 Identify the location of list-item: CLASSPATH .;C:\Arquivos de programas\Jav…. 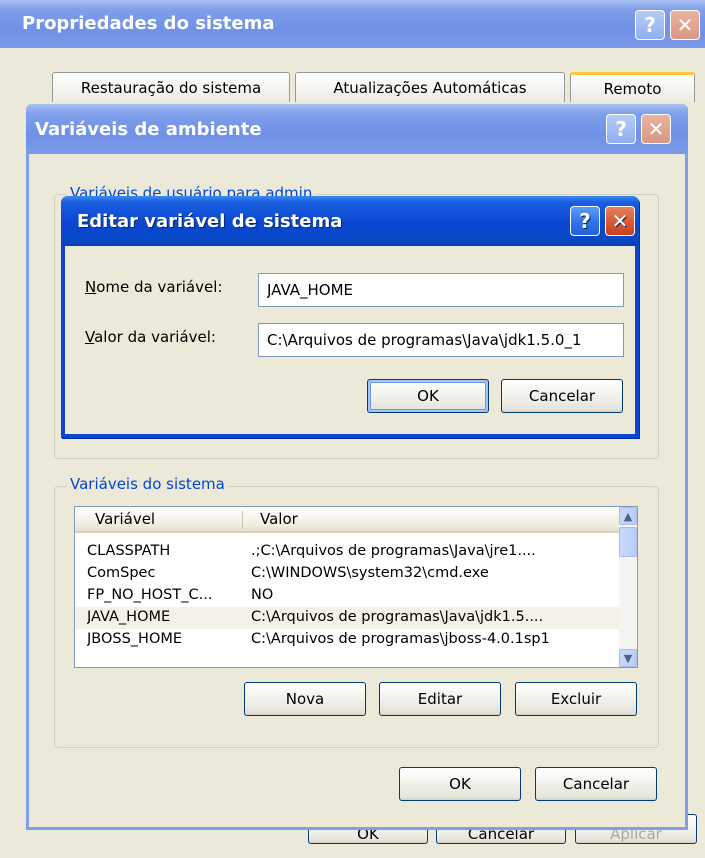
(347, 552).